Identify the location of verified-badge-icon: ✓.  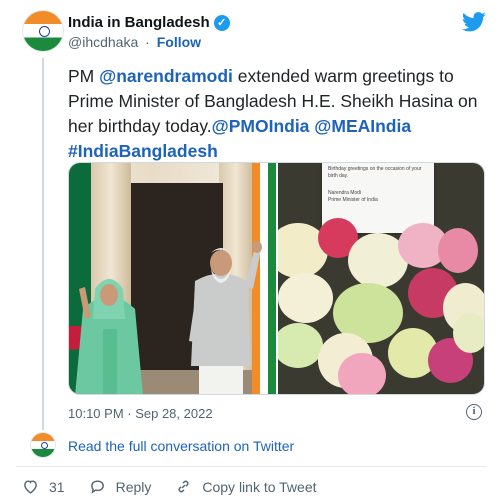
(221, 22).